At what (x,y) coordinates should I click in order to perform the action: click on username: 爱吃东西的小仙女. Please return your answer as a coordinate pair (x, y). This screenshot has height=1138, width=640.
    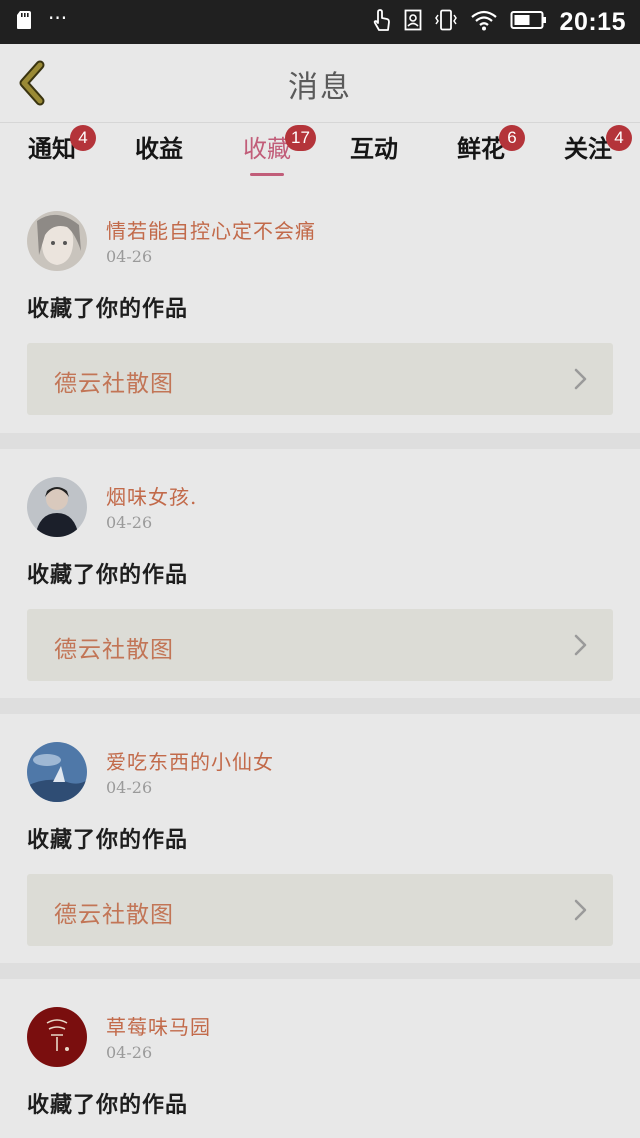
    Looking at the image, I should click on (190, 760).